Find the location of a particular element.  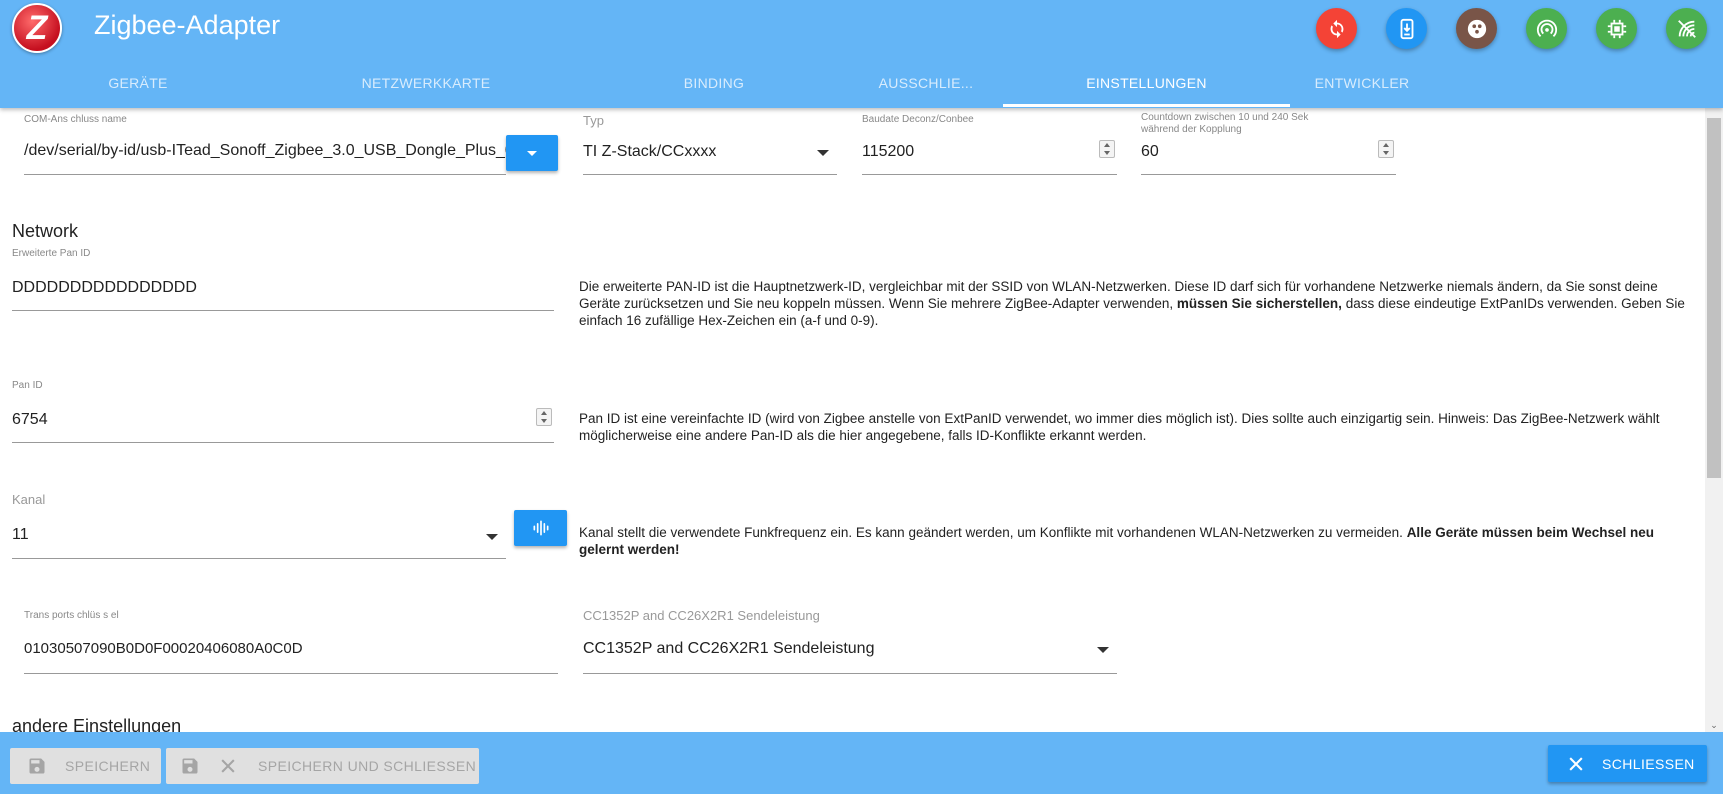

tab-entwickler: ENTWICKLER is located at coordinates (1362, 87).